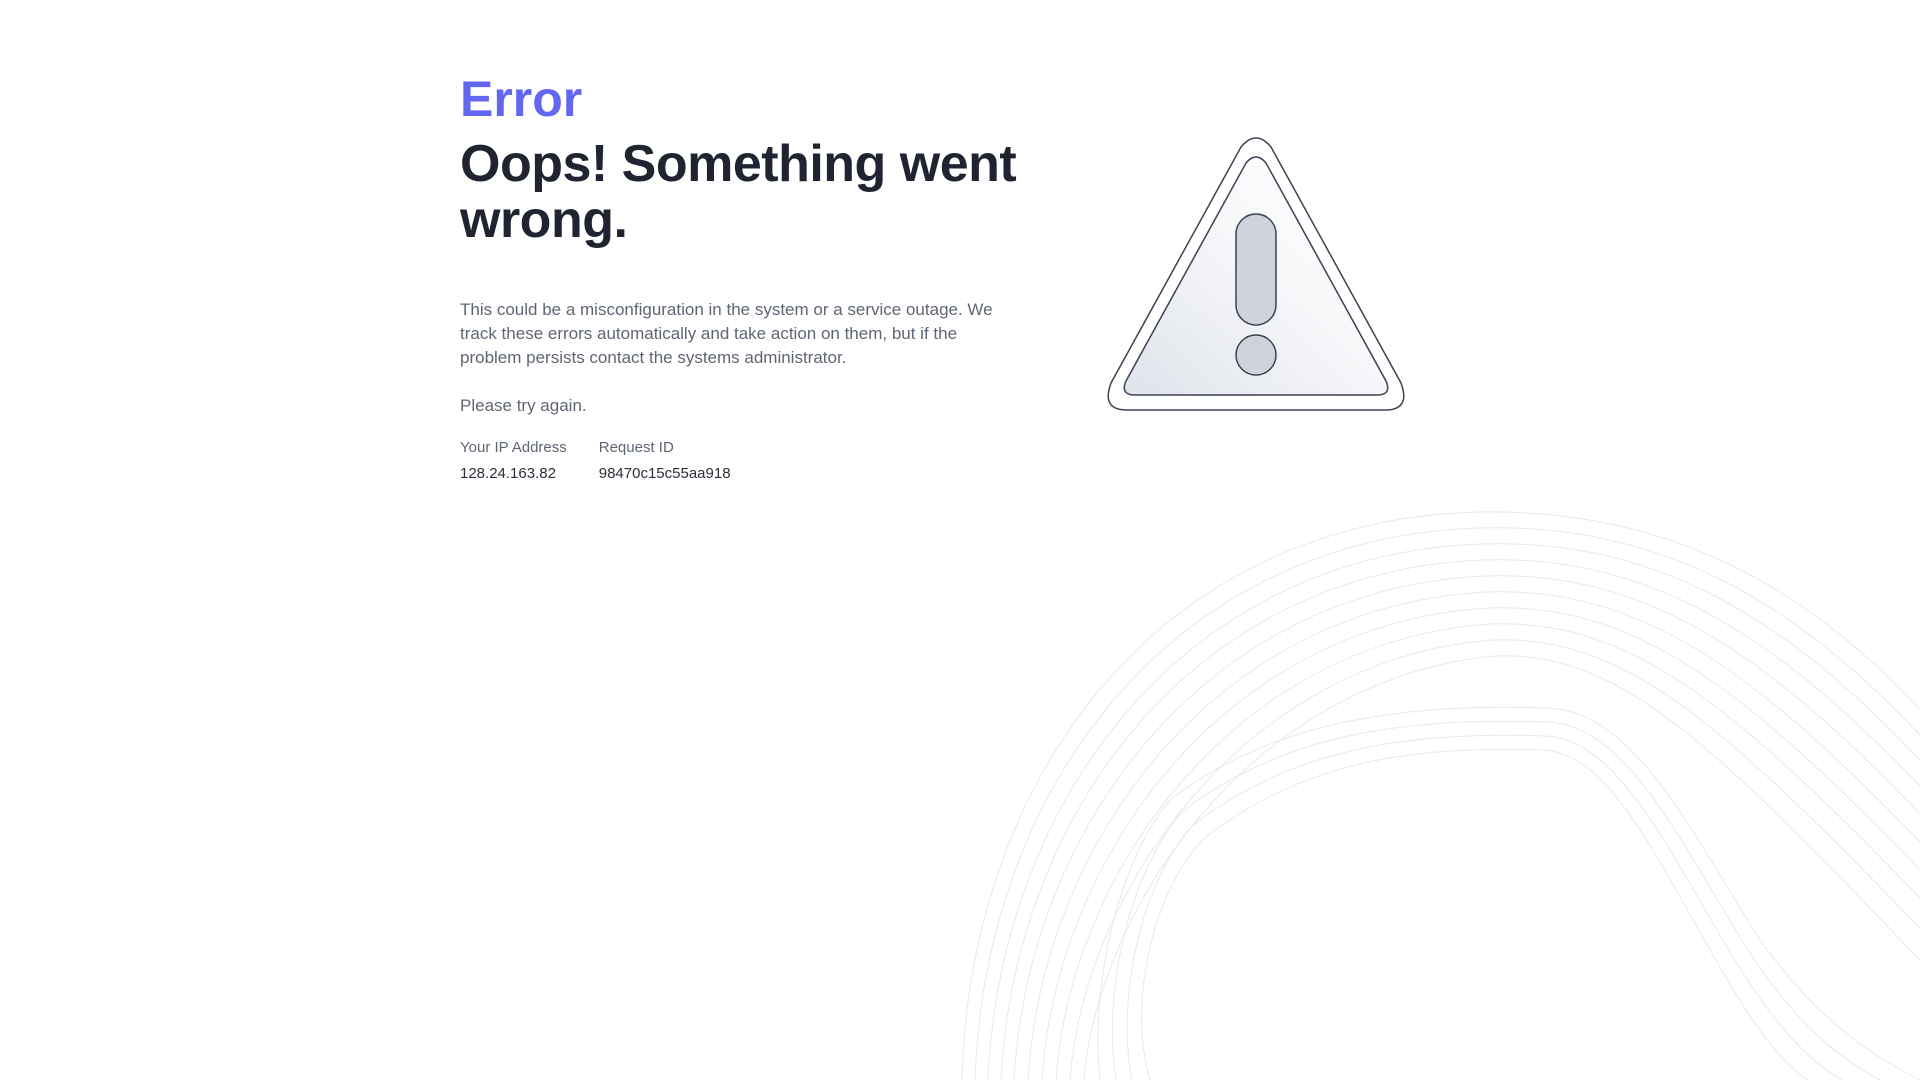 The image size is (1920, 1080). Describe the element at coordinates (508, 473) in the screenshot. I see `ip-address-value: 128.24.163.82` at that location.